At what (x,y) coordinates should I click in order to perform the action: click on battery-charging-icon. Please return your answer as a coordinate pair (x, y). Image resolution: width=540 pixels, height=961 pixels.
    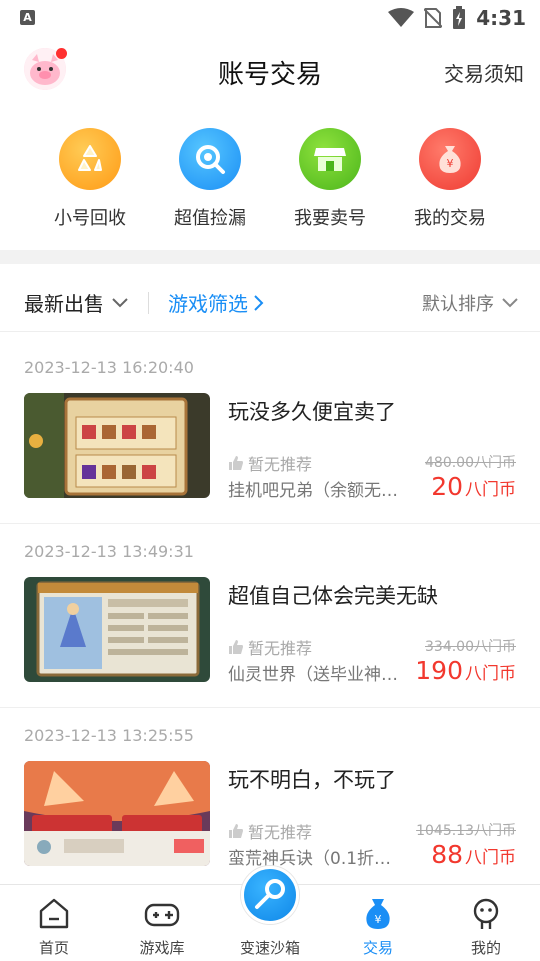
    Looking at the image, I should click on (459, 17).